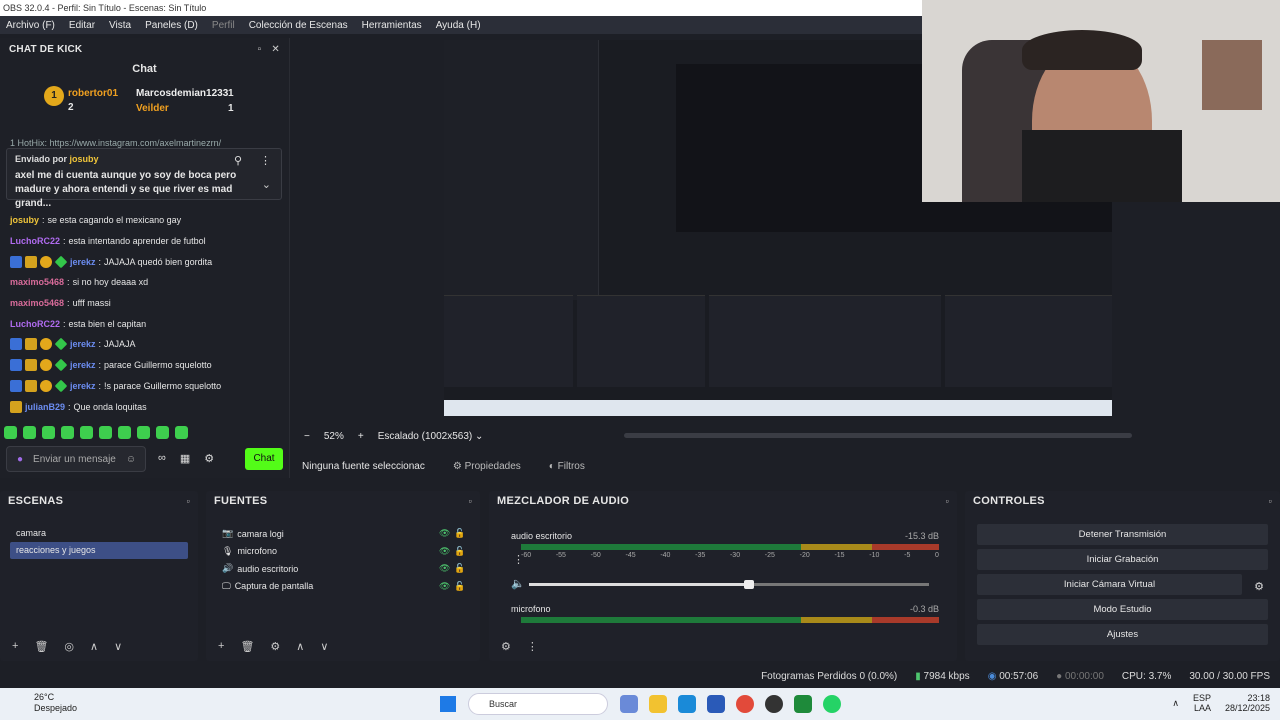 The width and height of the screenshot is (1280, 720). I want to click on close-icon: ✕, so click(275, 49).